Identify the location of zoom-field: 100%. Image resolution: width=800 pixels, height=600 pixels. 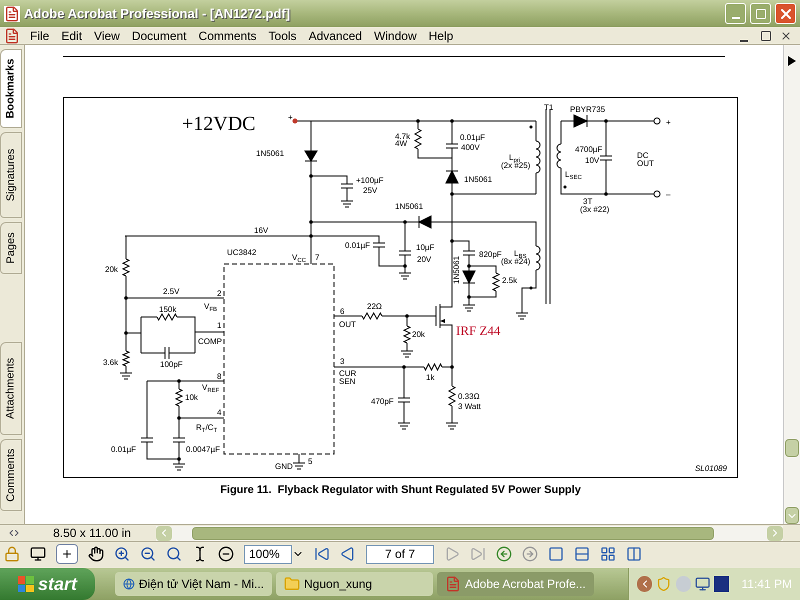
(268, 554).